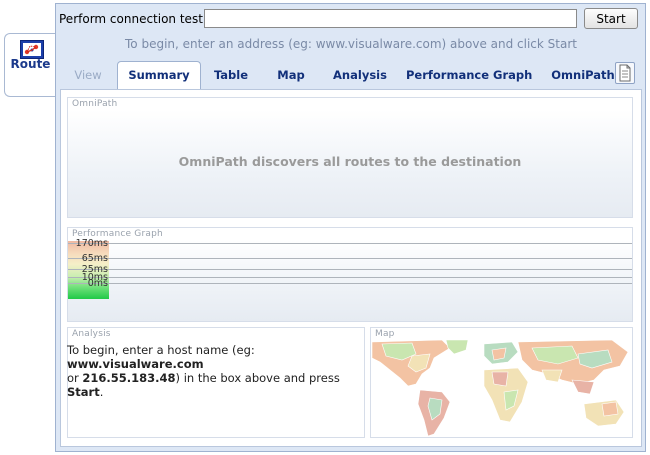  Describe the element at coordinates (385, 334) in the screenshot. I see `map-panel-title: Map` at that location.